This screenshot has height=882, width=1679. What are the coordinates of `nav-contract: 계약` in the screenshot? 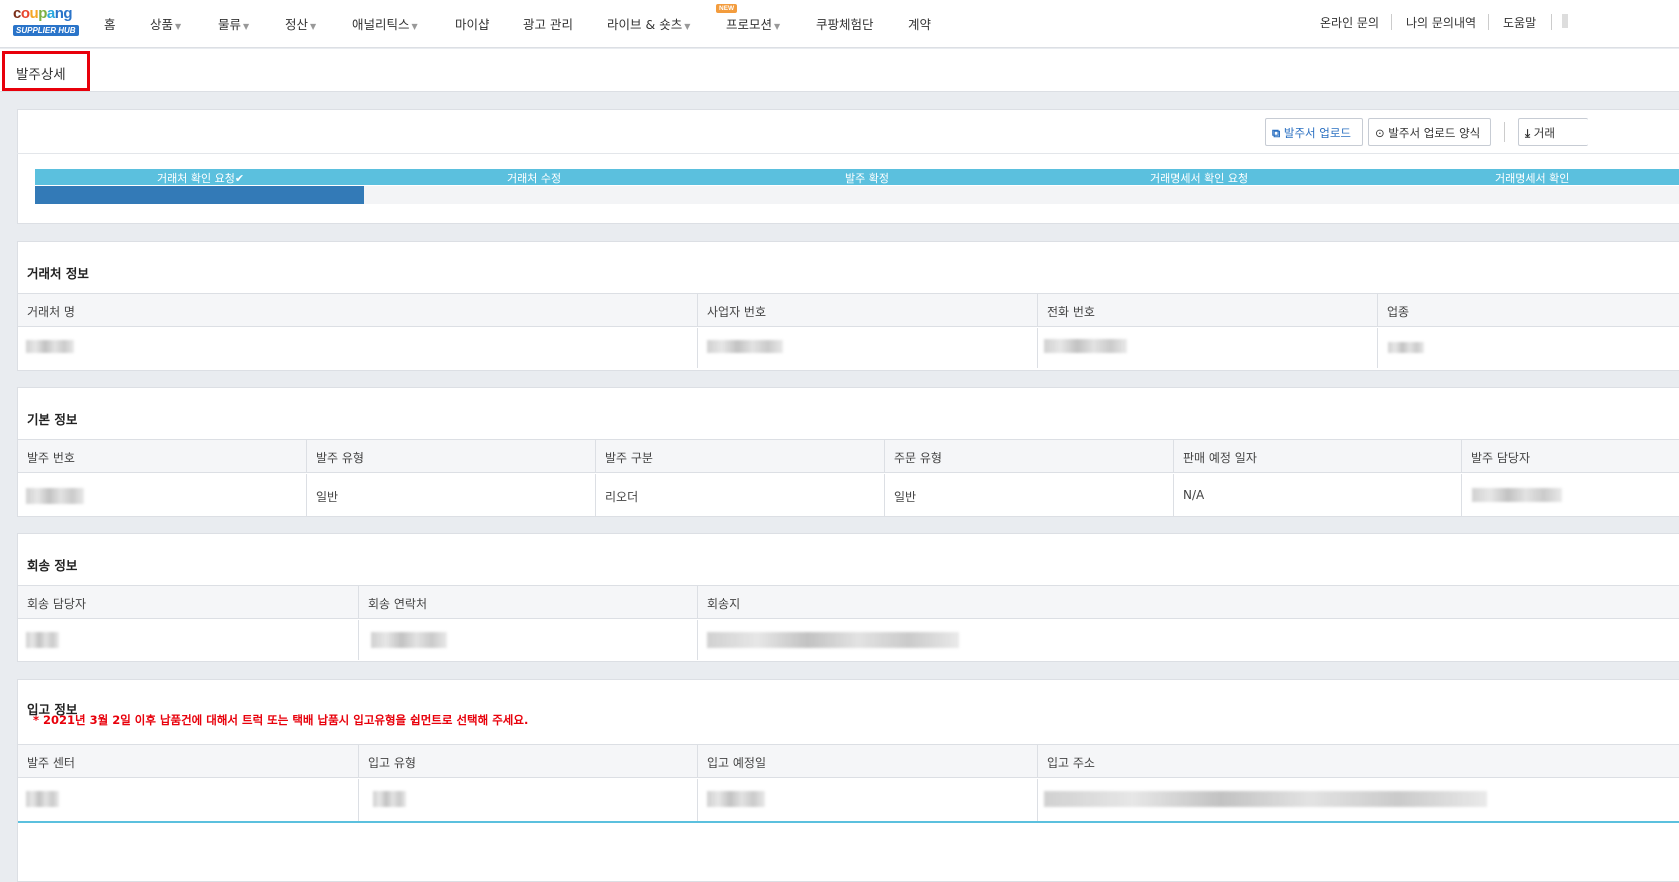 It's located at (919, 23).